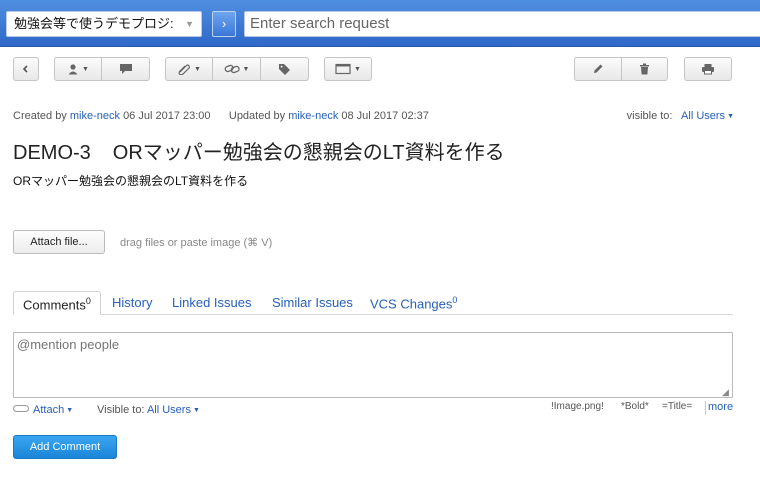 This screenshot has width=760, height=500. I want to click on view-button: ▼, so click(348, 69).